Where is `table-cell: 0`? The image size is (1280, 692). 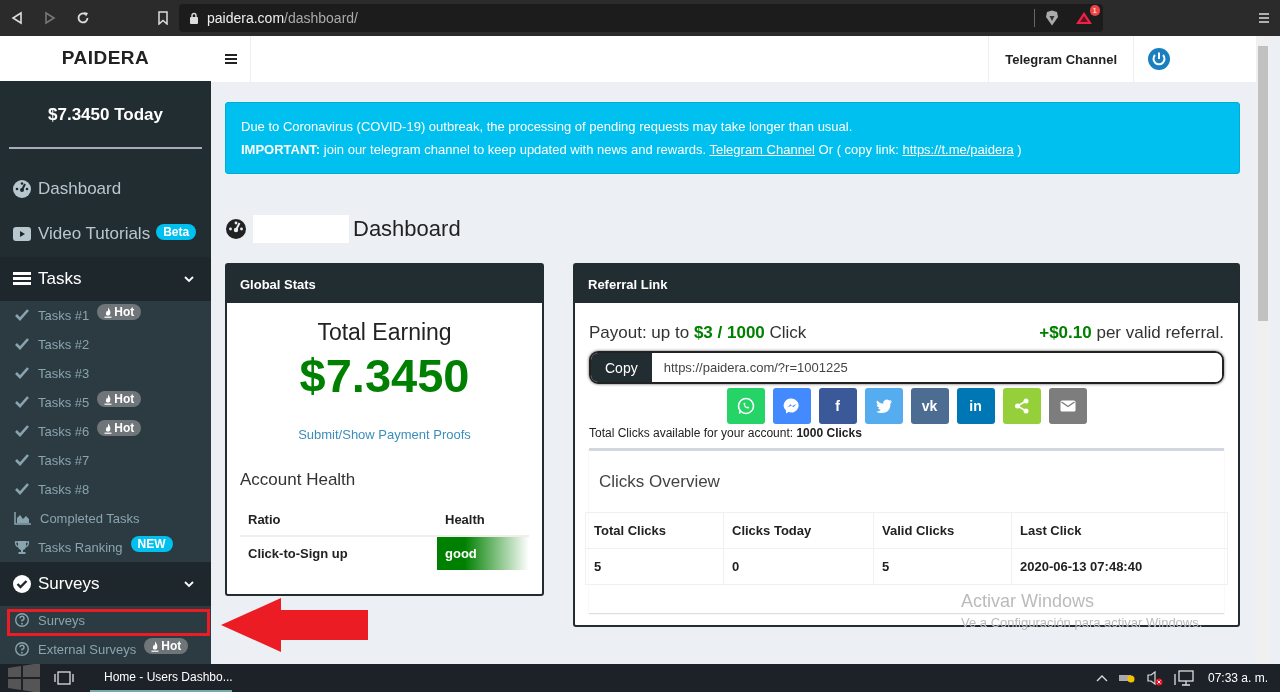
table-cell: 0 is located at coordinates (798, 566).